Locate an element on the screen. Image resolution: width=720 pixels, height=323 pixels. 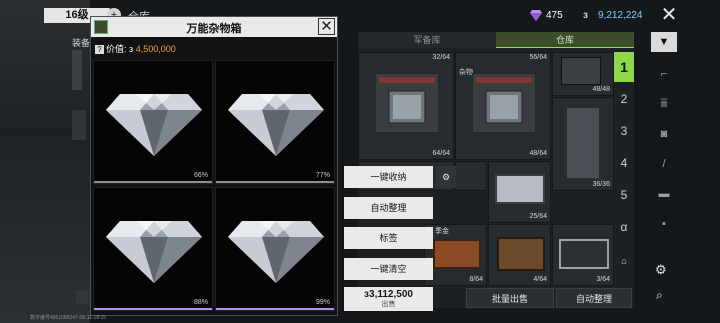
slot-count: 4/64 is located at coordinates (540, 279).